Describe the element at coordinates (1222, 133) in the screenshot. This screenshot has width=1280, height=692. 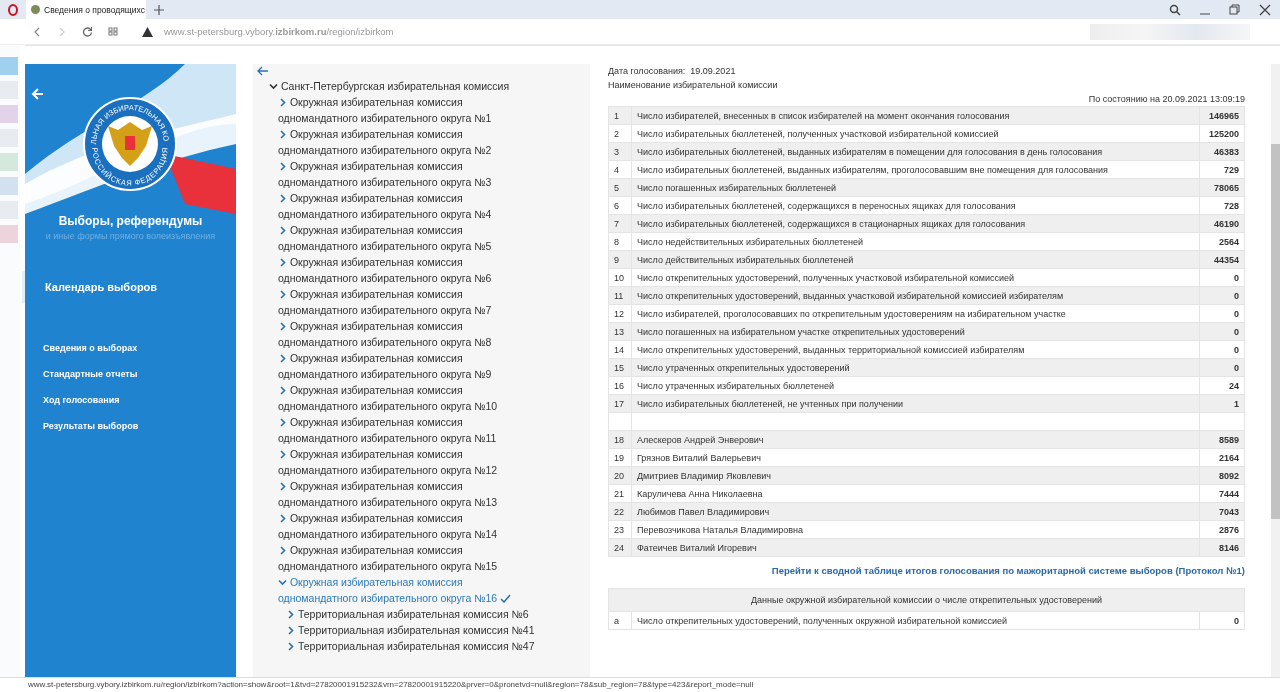
I see `row-value: 125200` at that location.